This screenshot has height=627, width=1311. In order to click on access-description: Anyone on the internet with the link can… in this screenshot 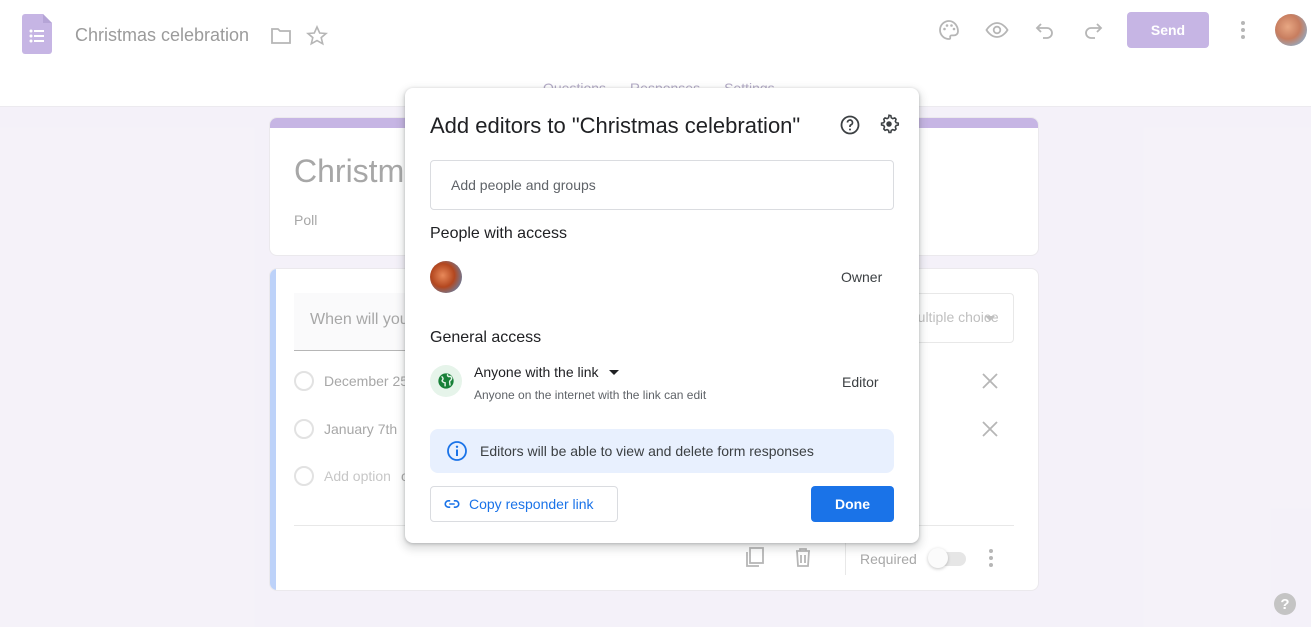, I will do `click(590, 395)`.